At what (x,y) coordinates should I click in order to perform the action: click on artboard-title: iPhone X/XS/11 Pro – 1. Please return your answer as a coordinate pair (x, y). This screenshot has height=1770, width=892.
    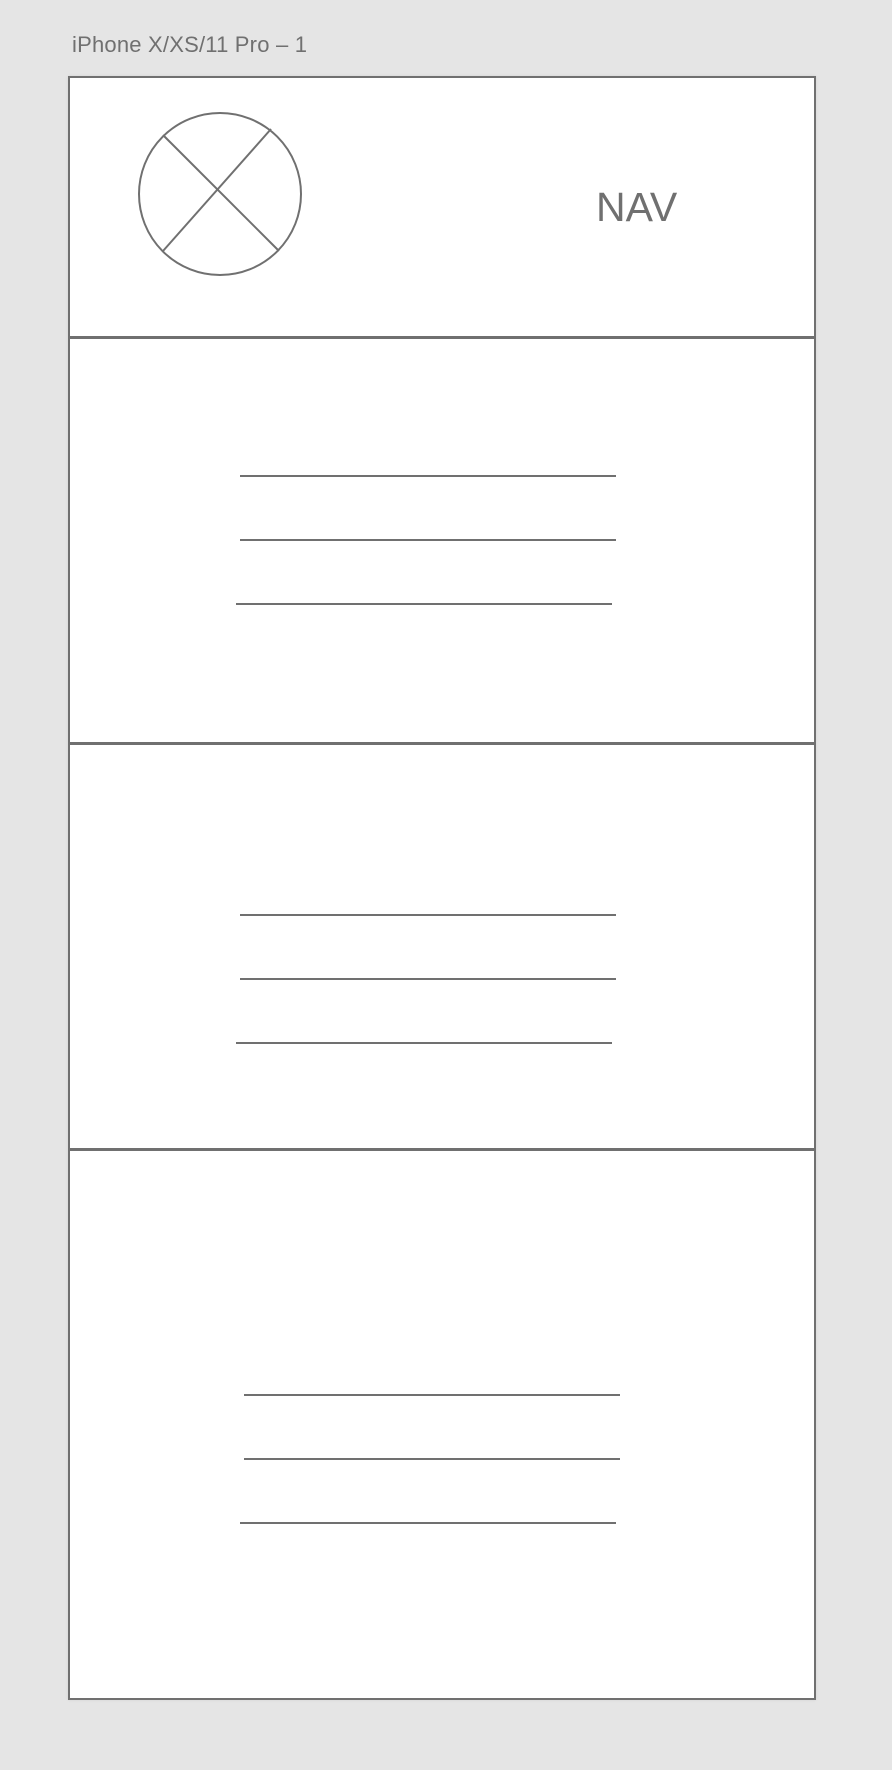
    Looking at the image, I should click on (190, 44).